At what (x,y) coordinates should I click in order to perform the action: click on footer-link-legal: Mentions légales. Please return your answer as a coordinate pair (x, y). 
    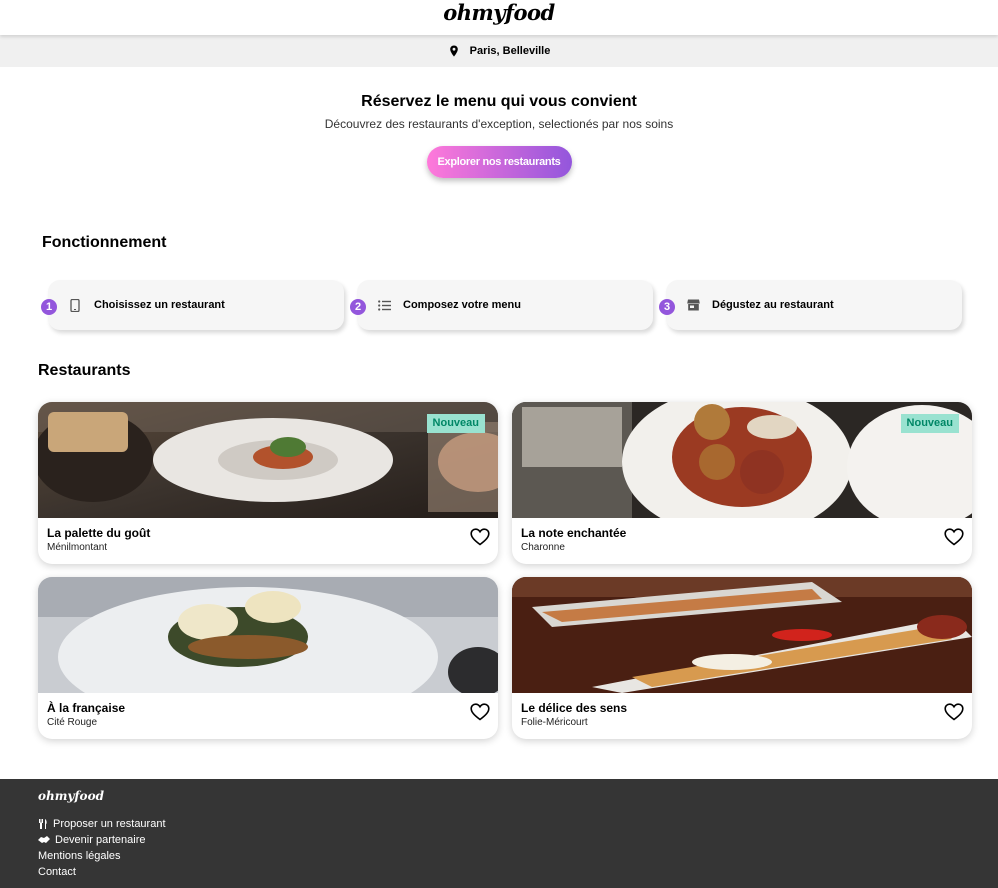
    Looking at the image, I should click on (102, 856).